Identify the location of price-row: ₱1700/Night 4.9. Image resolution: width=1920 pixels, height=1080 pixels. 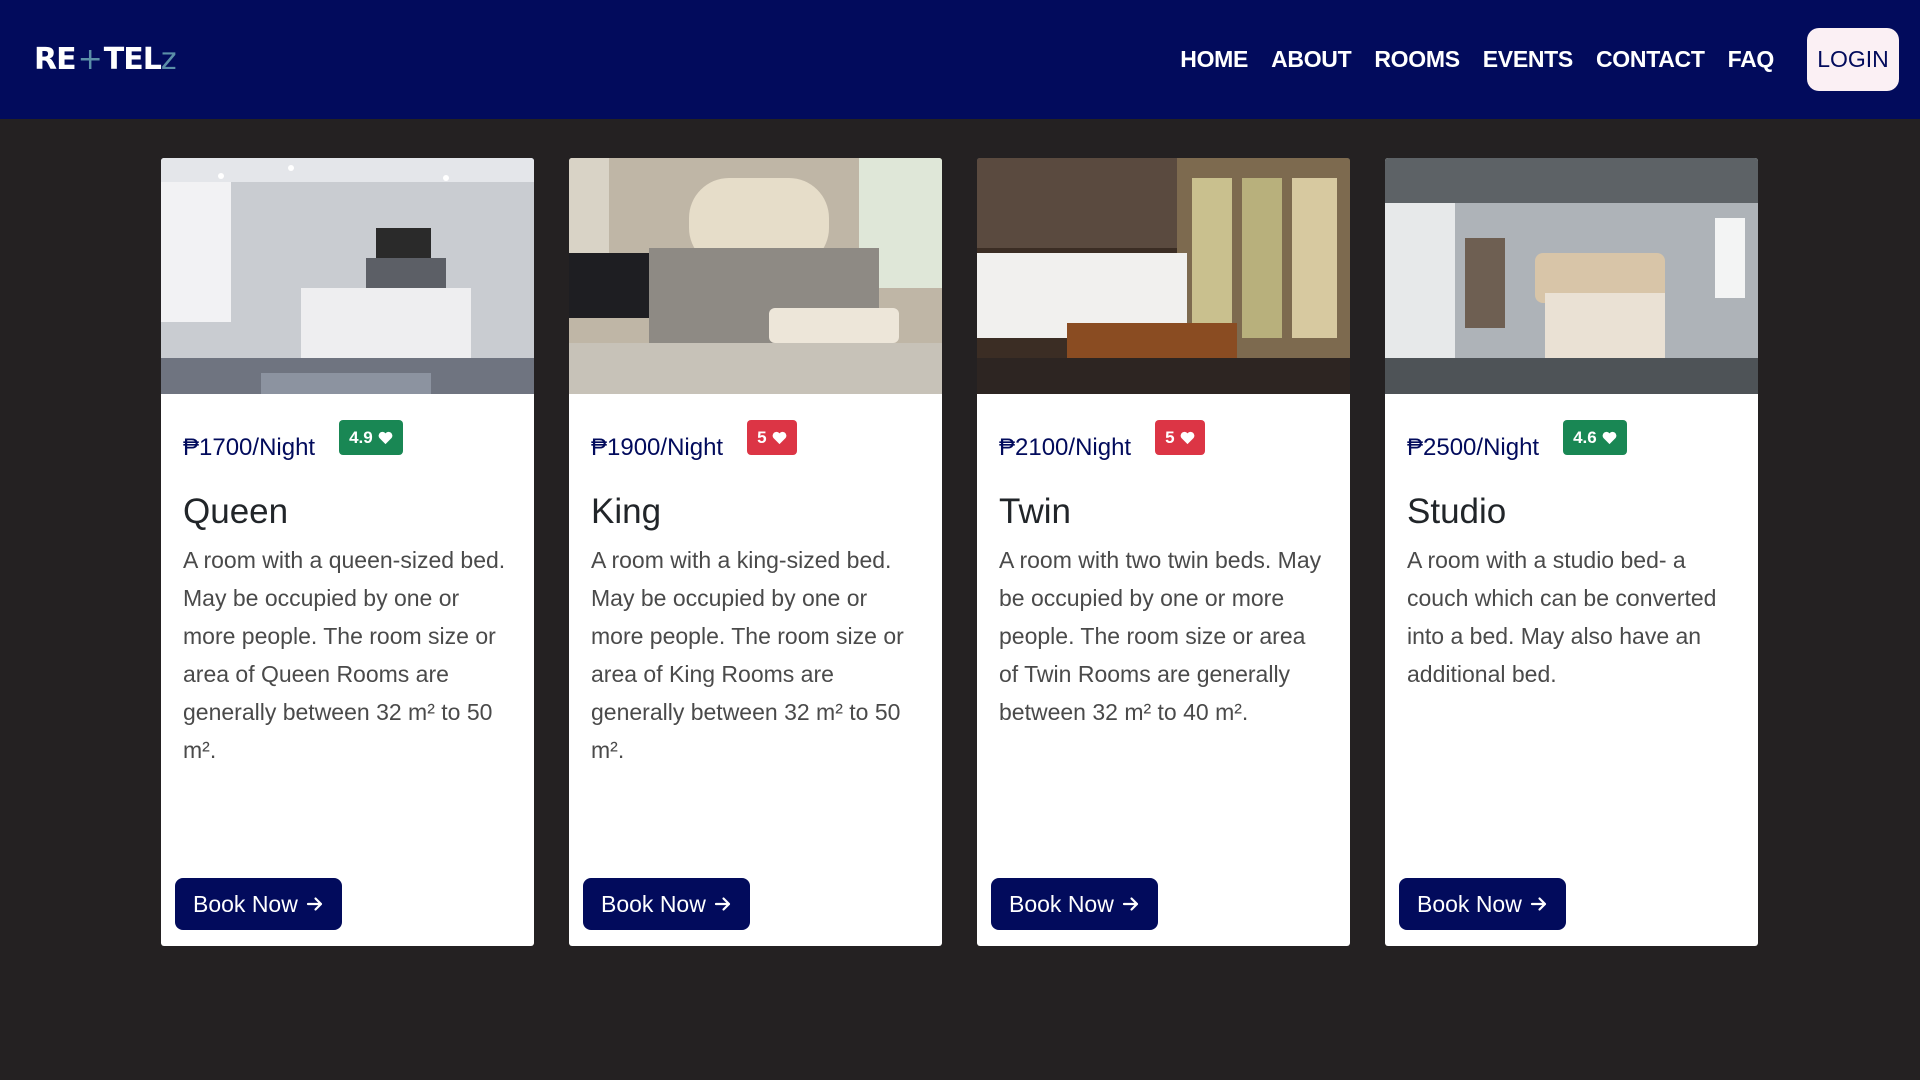
(347, 445).